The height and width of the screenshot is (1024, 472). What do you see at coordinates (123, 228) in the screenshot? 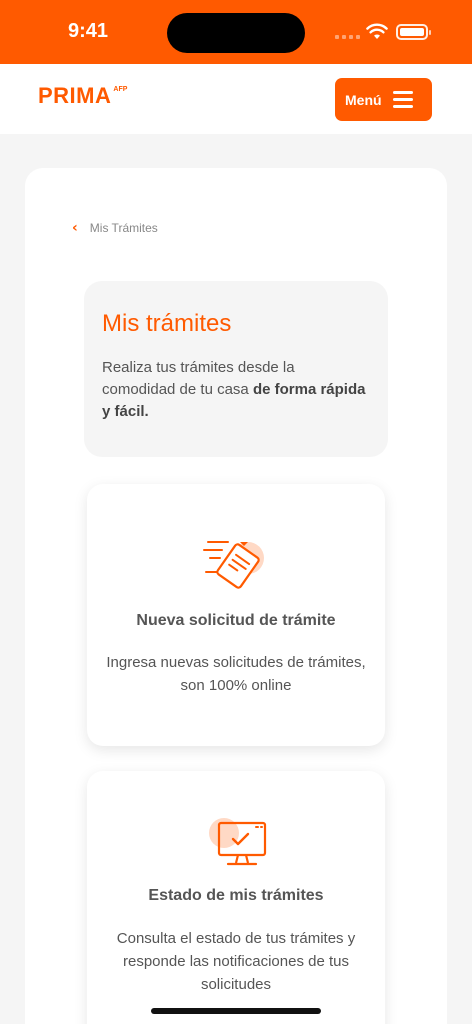
I see `breadcrumb-label: Mis Trámites` at bounding box center [123, 228].